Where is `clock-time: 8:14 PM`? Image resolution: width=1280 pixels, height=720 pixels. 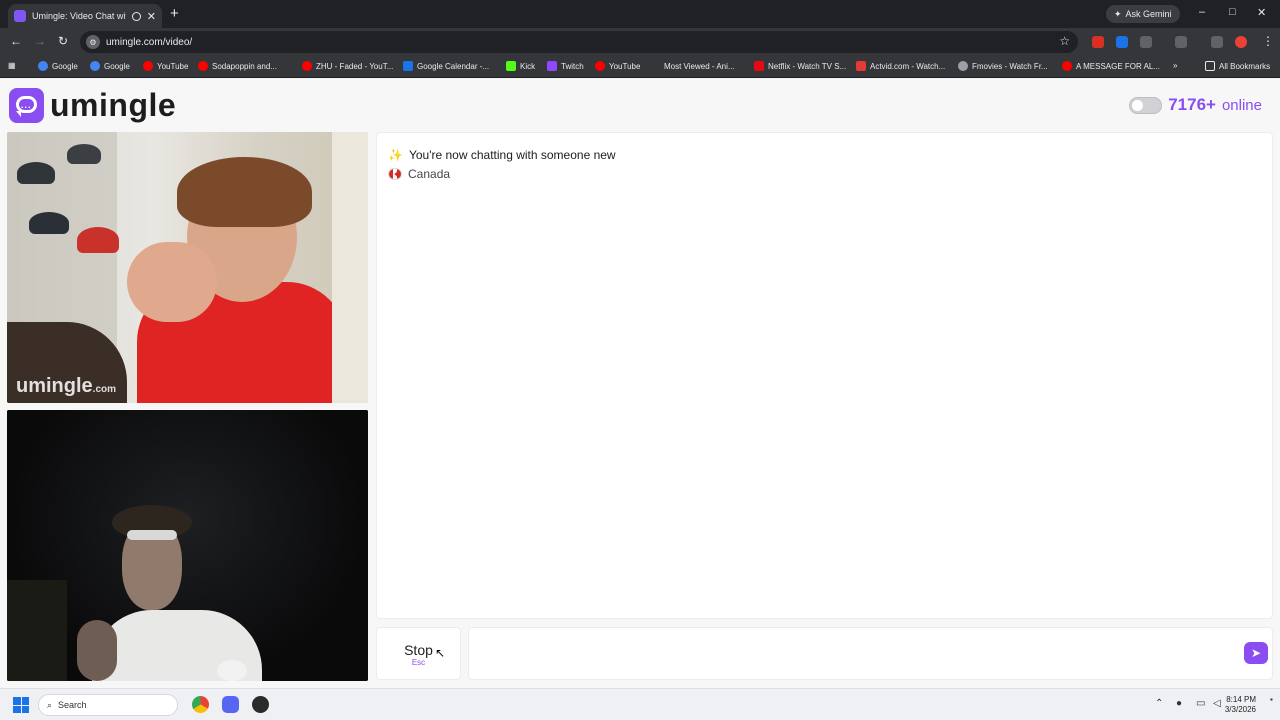
clock-time: 8:14 PM is located at coordinates (1241, 699).